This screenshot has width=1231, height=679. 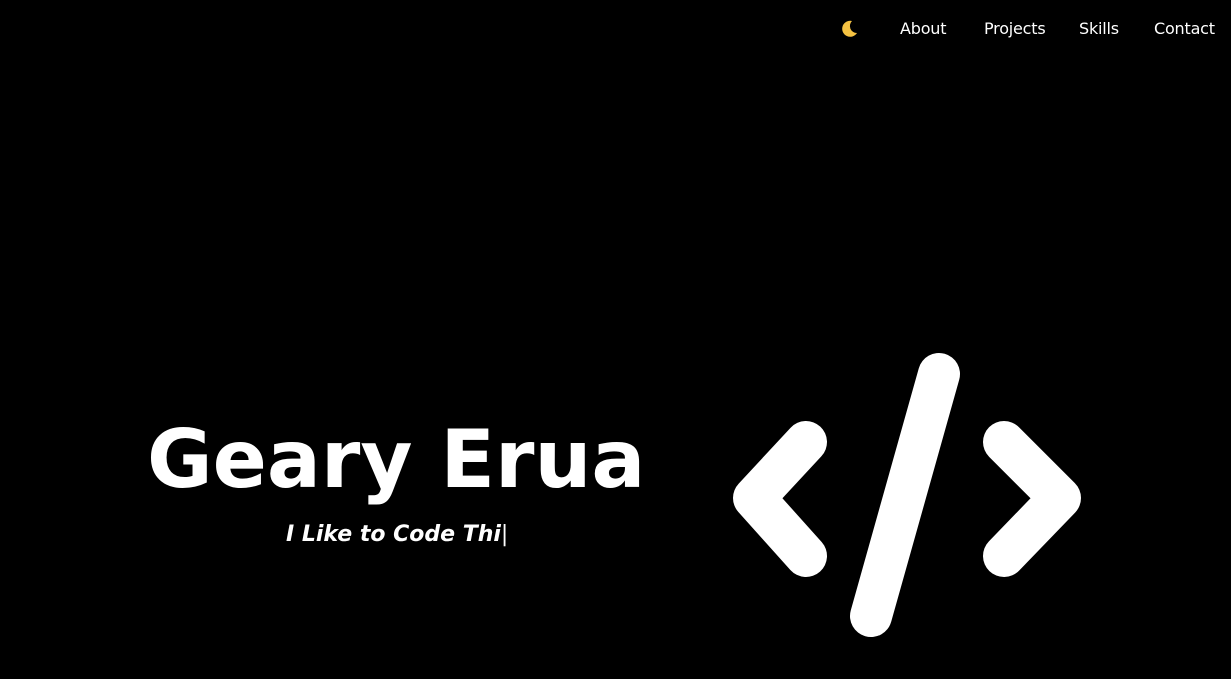 What do you see at coordinates (849, 29) in the screenshot?
I see `moon-icon` at bounding box center [849, 29].